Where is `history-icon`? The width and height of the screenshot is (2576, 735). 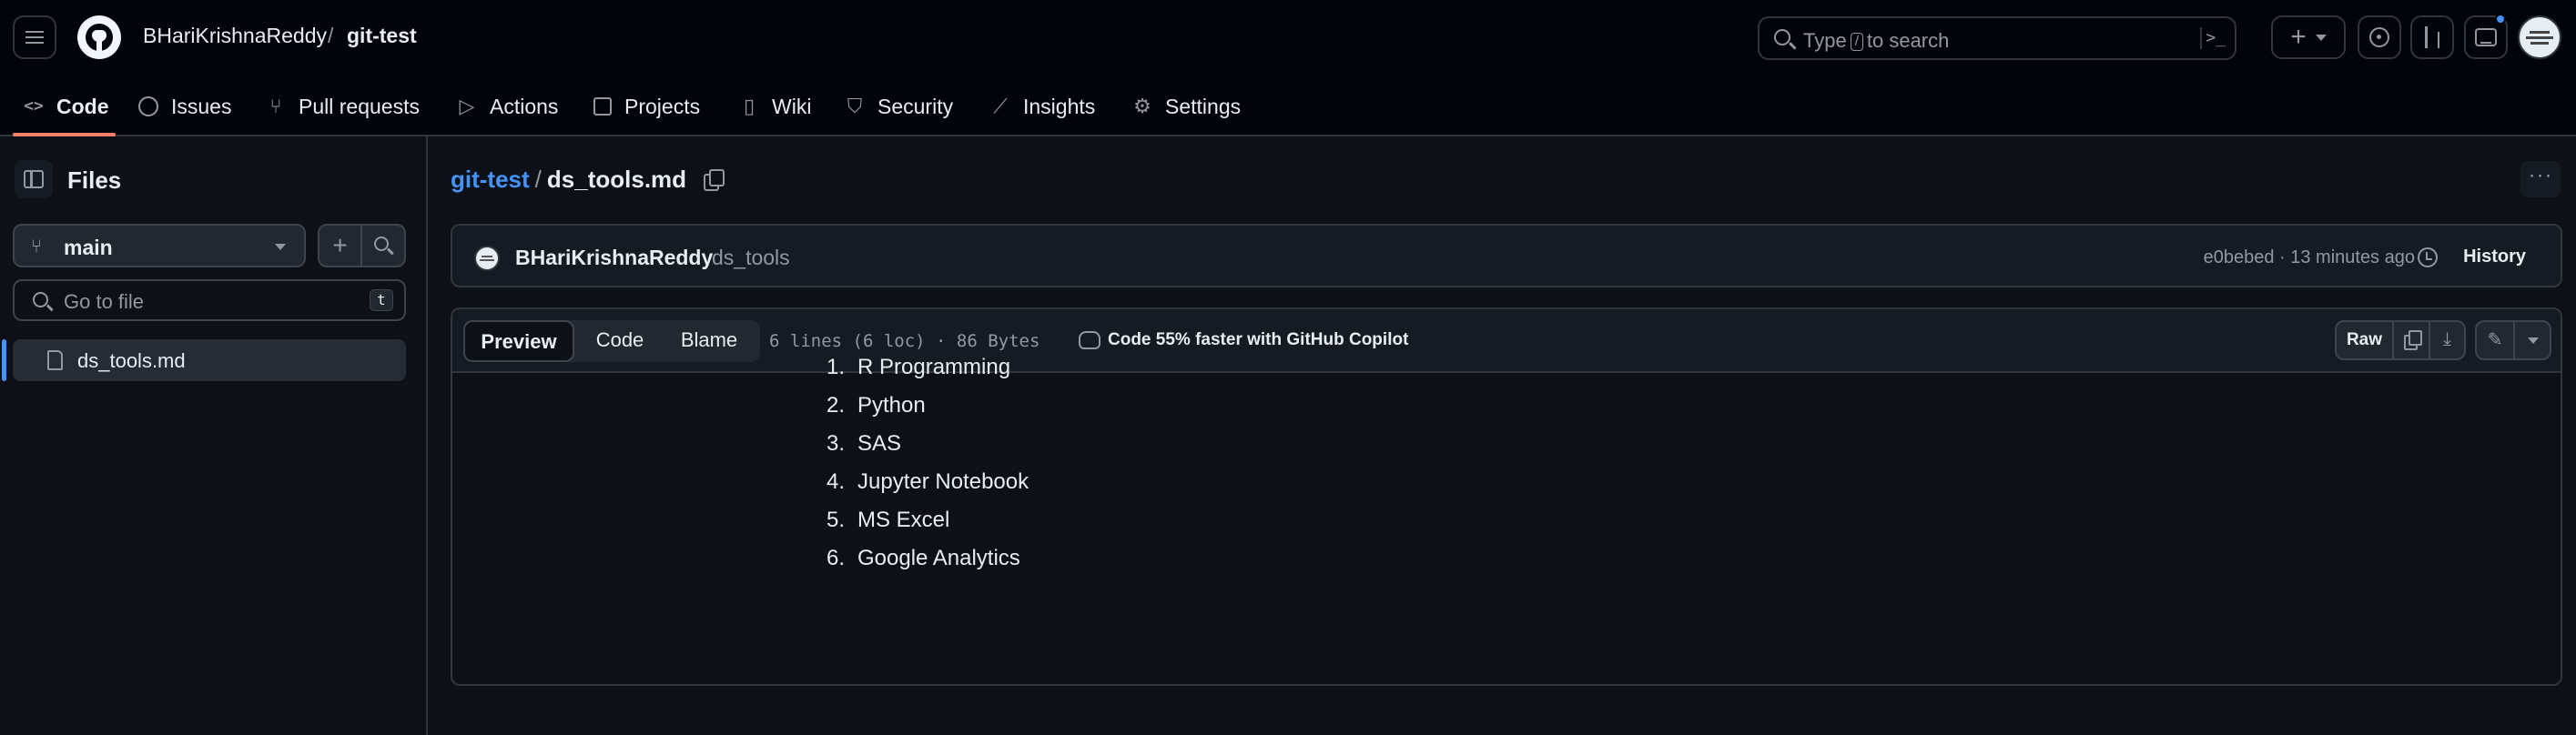 history-icon is located at coordinates (2428, 257).